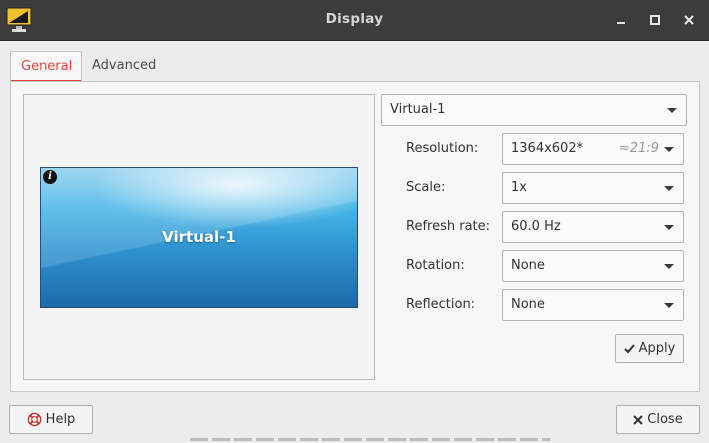 The height and width of the screenshot is (443, 709). I want to click on close-button: Close, so click(658, 419).